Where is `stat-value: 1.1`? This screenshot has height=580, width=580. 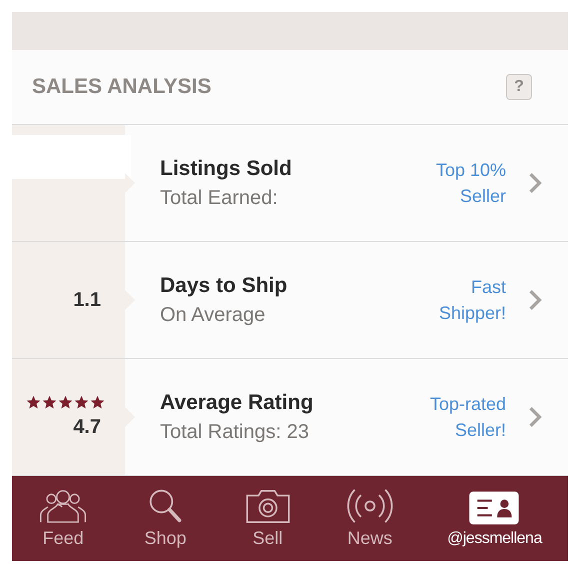
stat-value: 1.1 is located at coordinates (87, 300).